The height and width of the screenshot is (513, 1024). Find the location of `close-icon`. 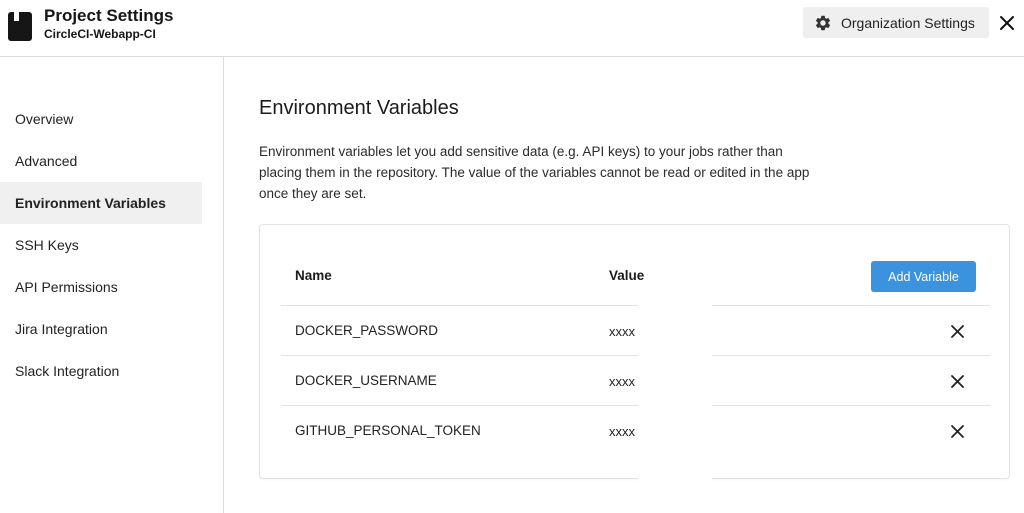

close-icon is located at coordinates (1007, 23).